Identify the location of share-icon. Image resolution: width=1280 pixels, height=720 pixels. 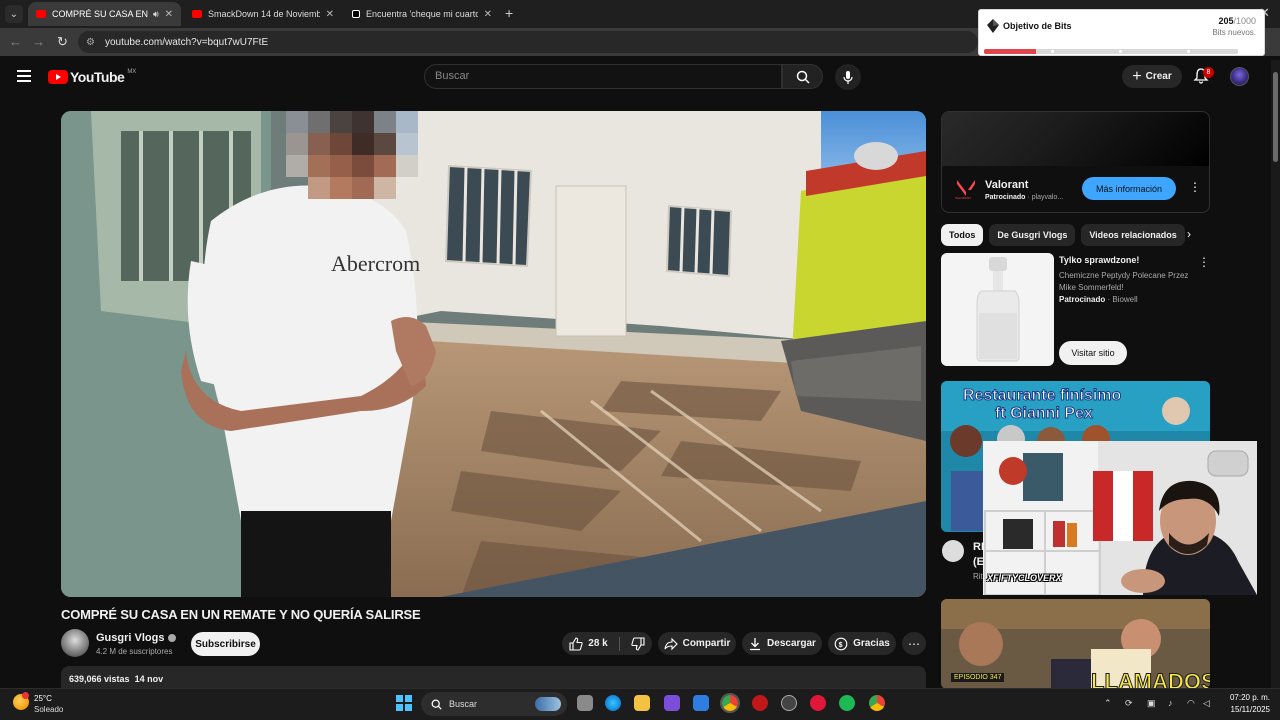
(671, 643).